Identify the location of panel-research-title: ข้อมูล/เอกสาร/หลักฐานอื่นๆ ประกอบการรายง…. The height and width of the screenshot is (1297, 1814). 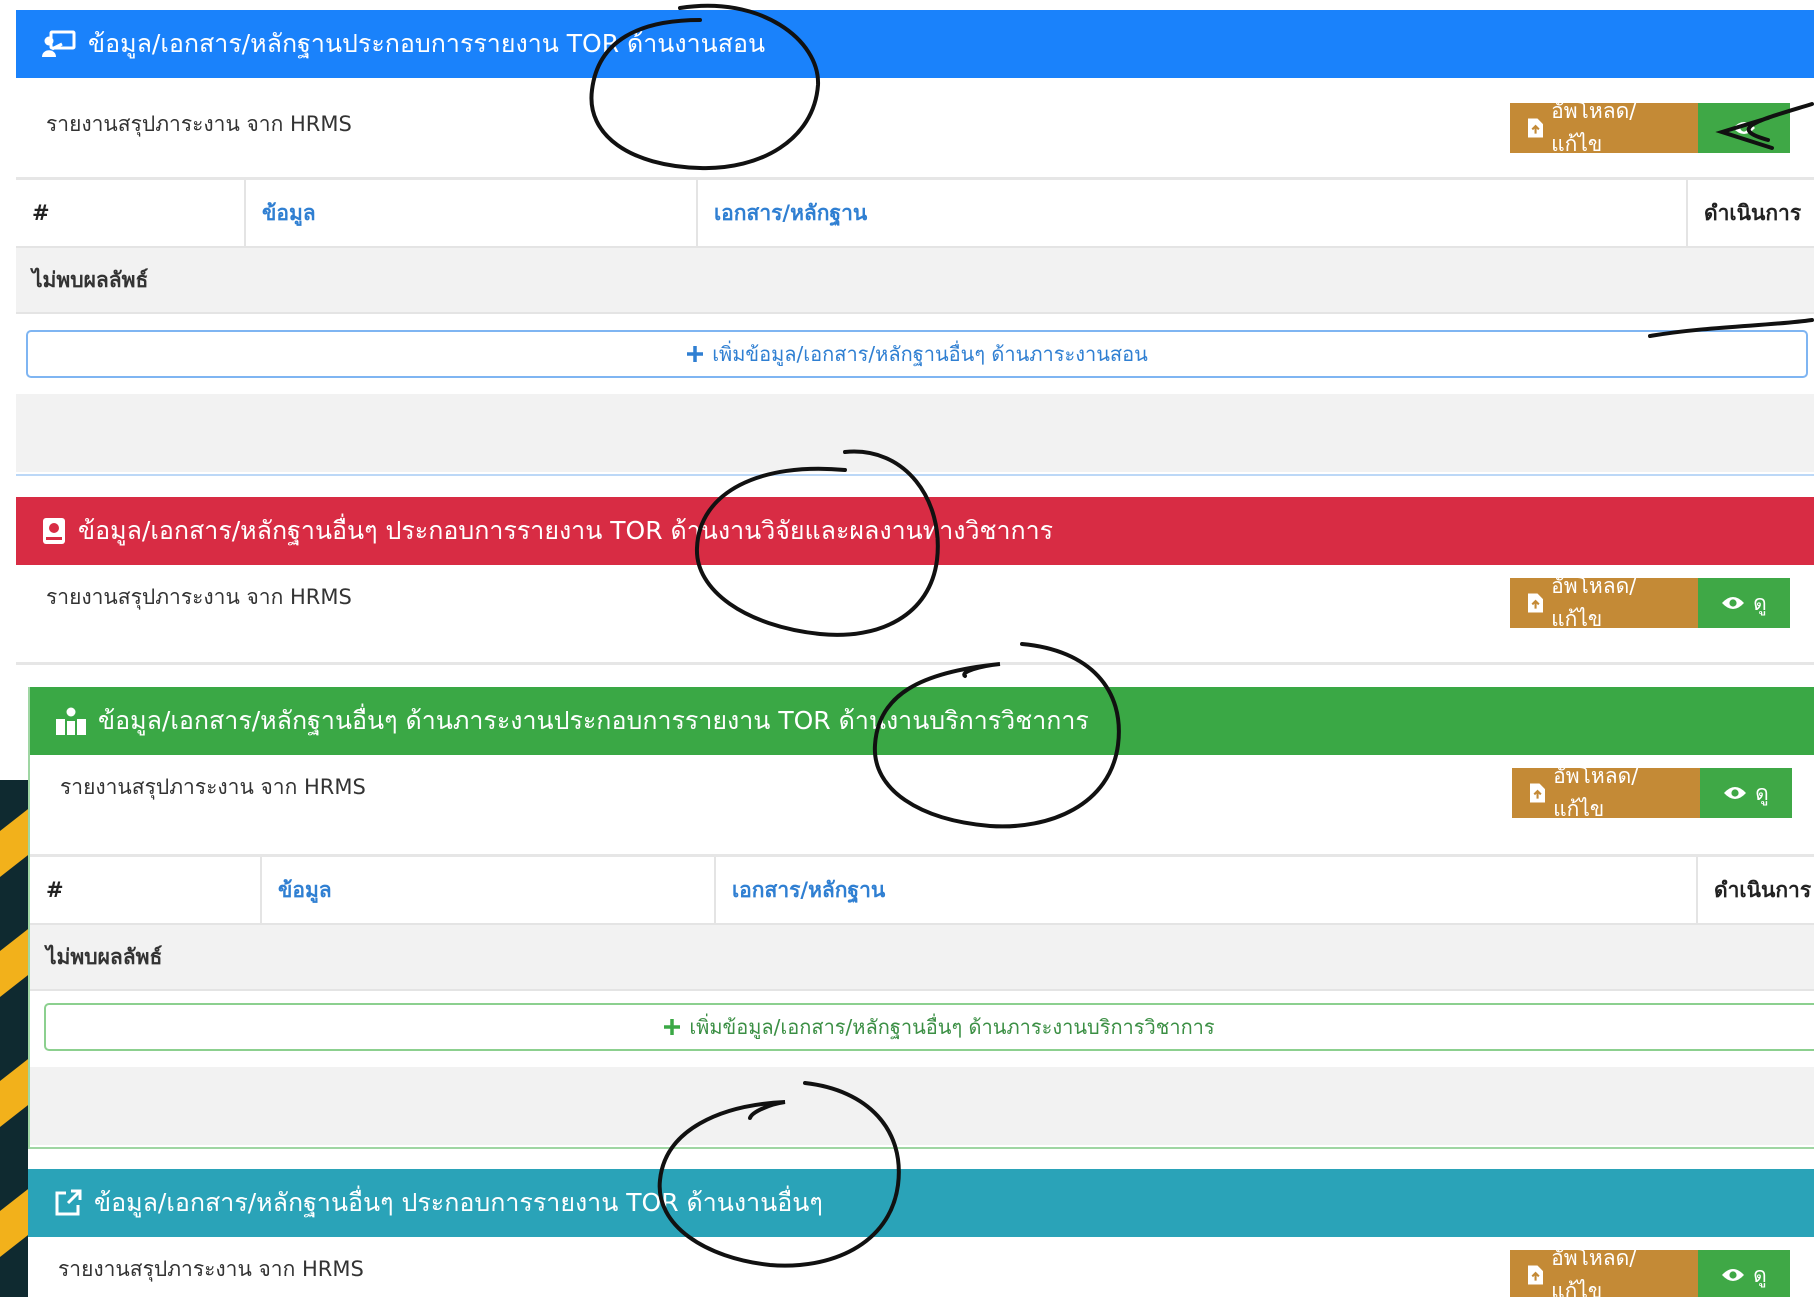
(566, 530).